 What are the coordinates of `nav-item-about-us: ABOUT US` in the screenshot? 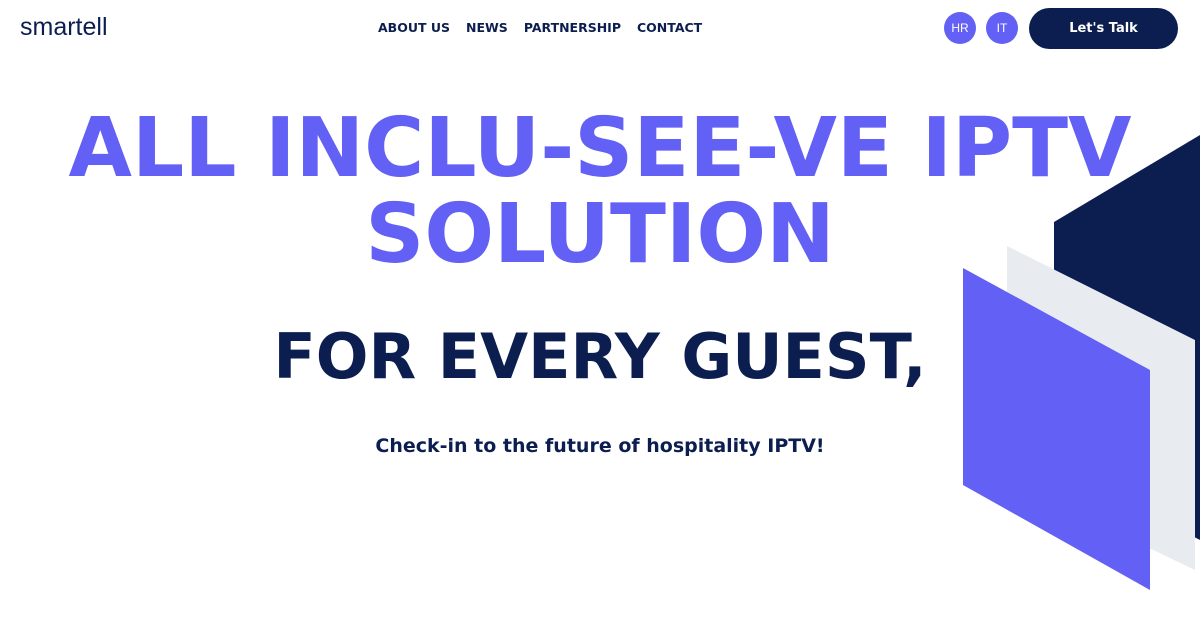 It's located at (414, 28).